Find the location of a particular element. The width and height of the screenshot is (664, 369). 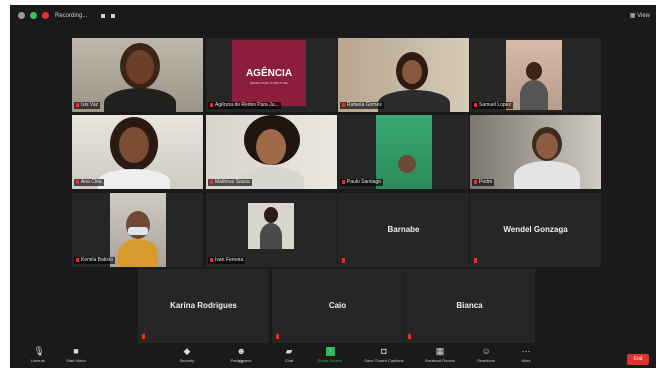

participant-name: Isis Vaz is located at coordinates (87, 105).